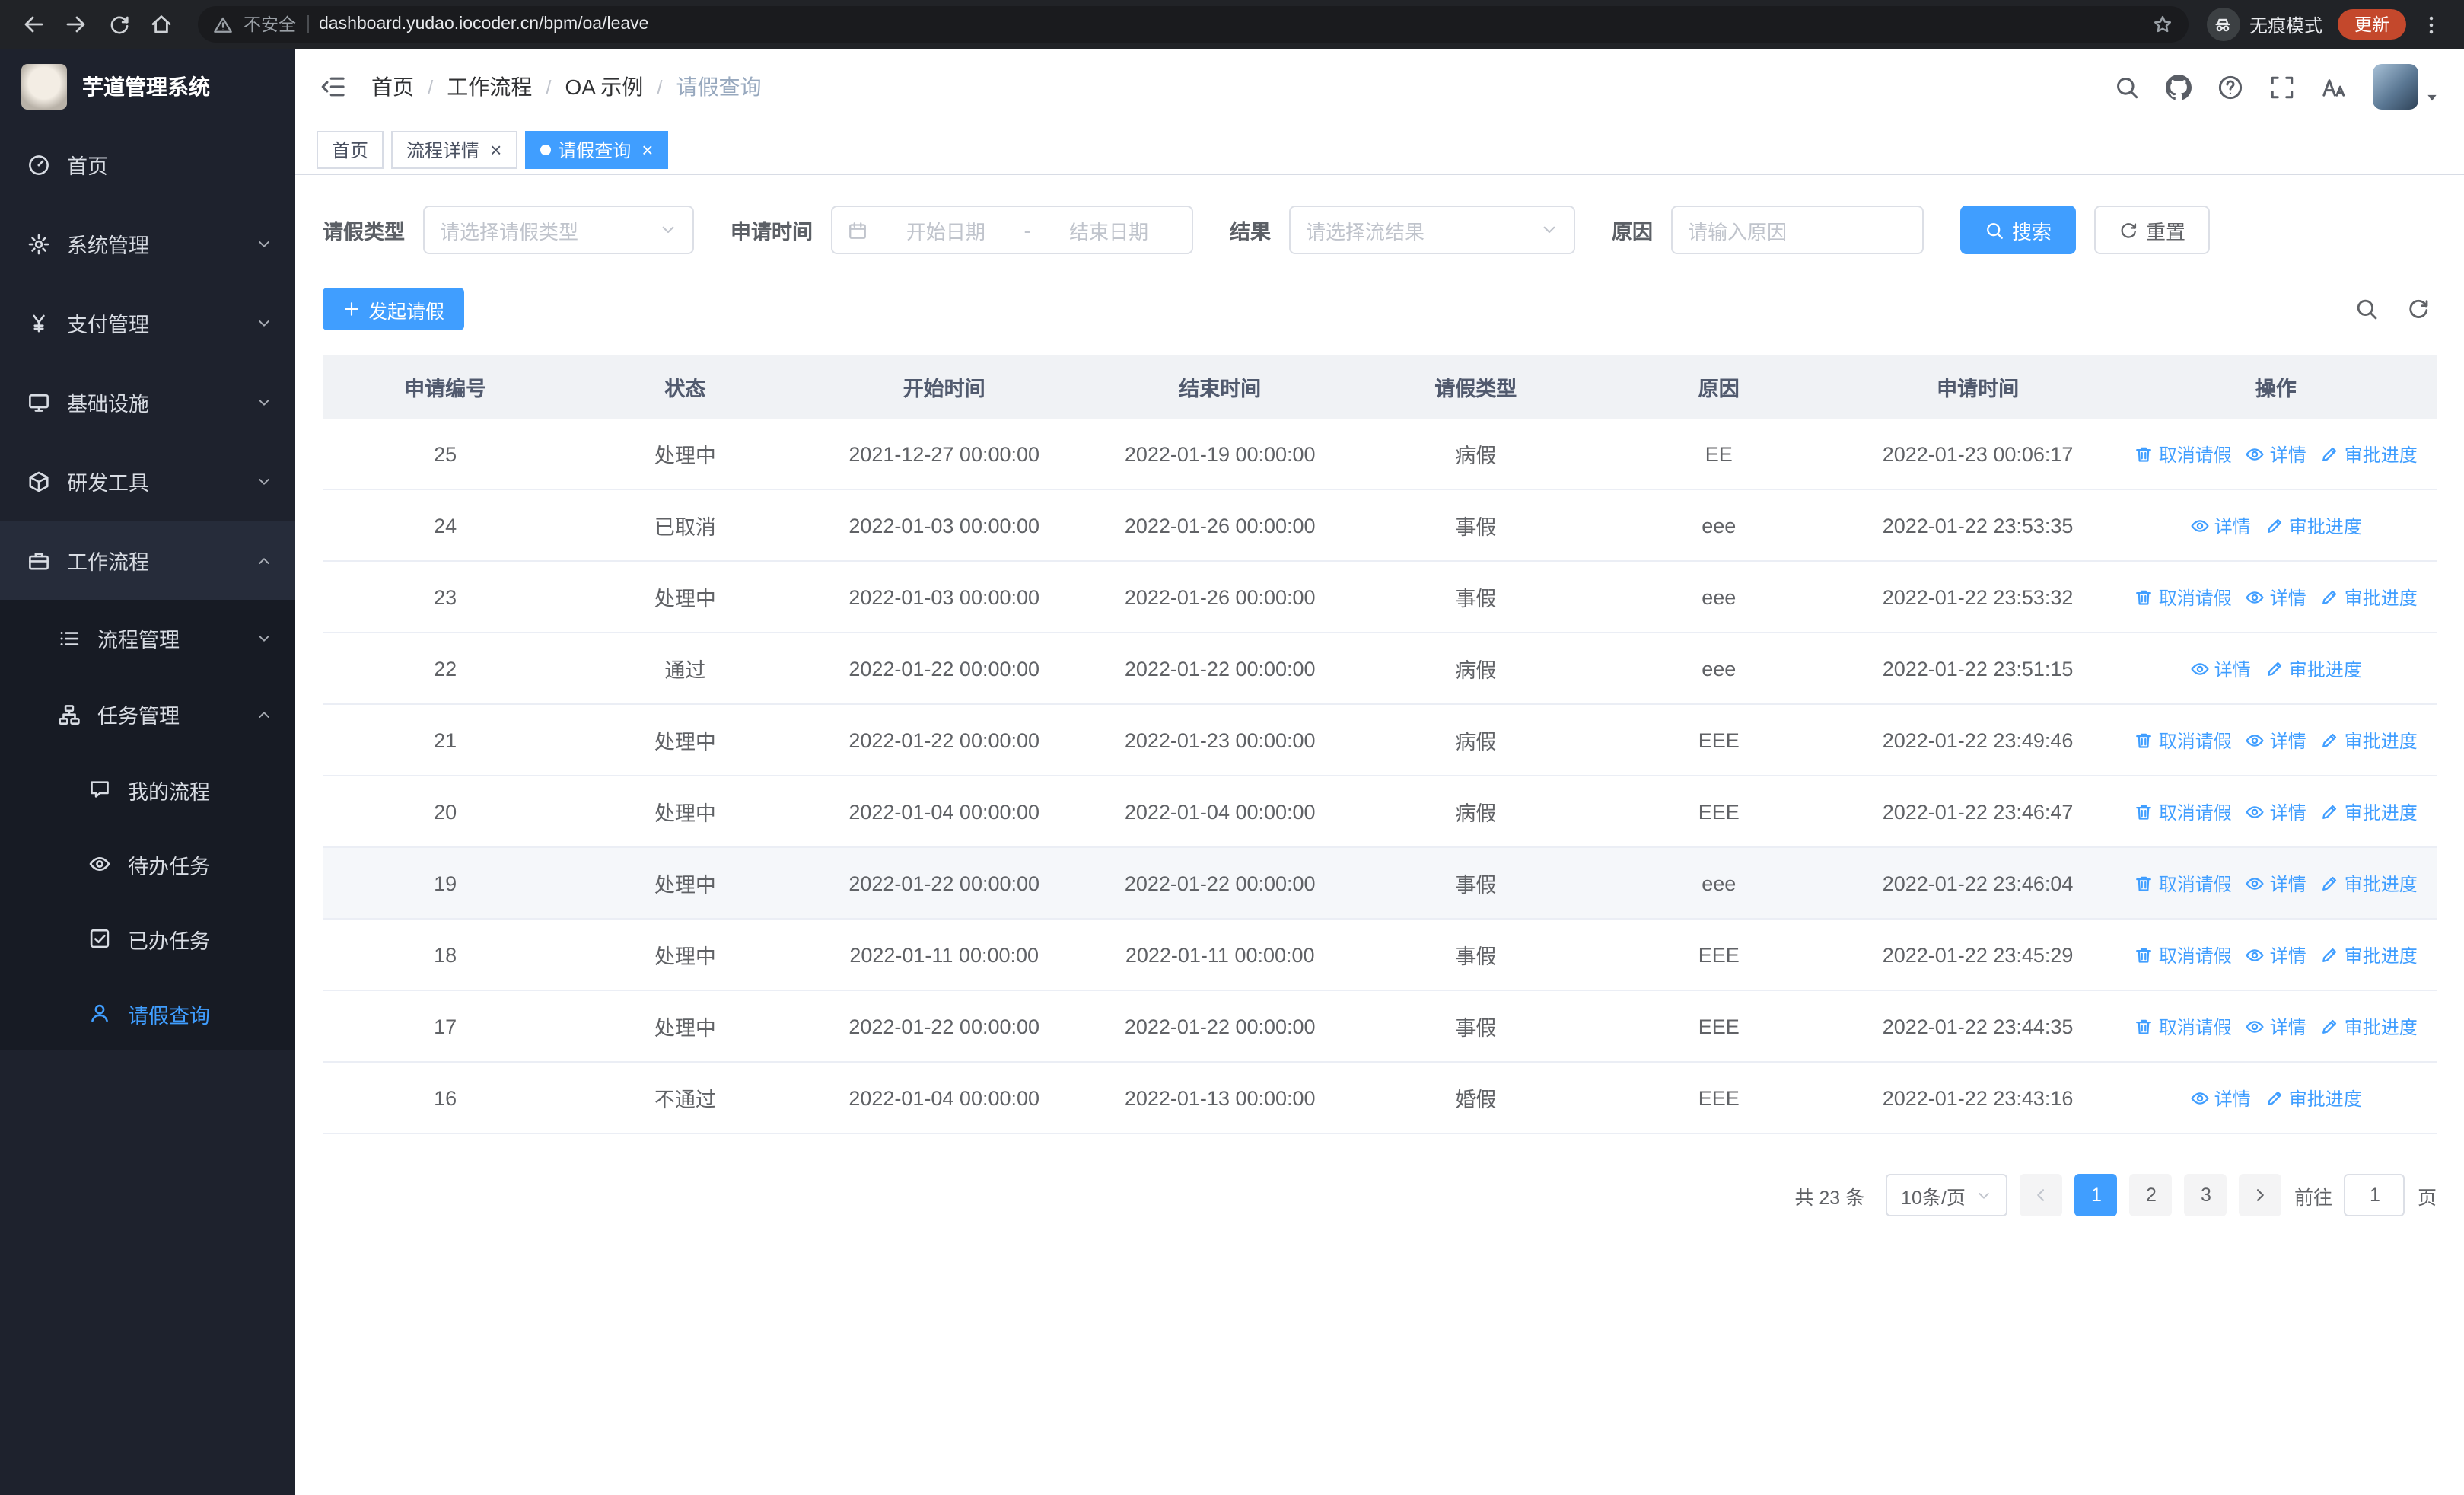 The height and width of the screenshot is (1495, 2464). Describe the element at coordinates (2041, 1195) in the screenshot. I see `prev-page-button` at that location.